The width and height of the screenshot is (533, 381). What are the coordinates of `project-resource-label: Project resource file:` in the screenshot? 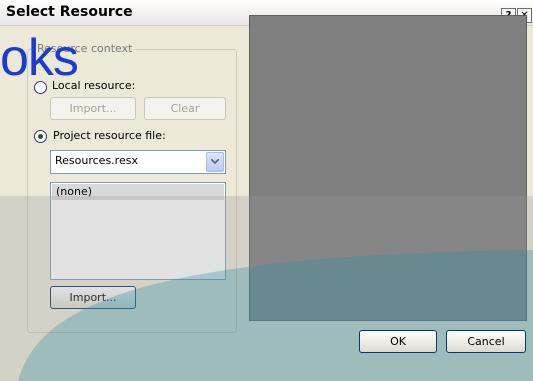 It's located at (109, 135).